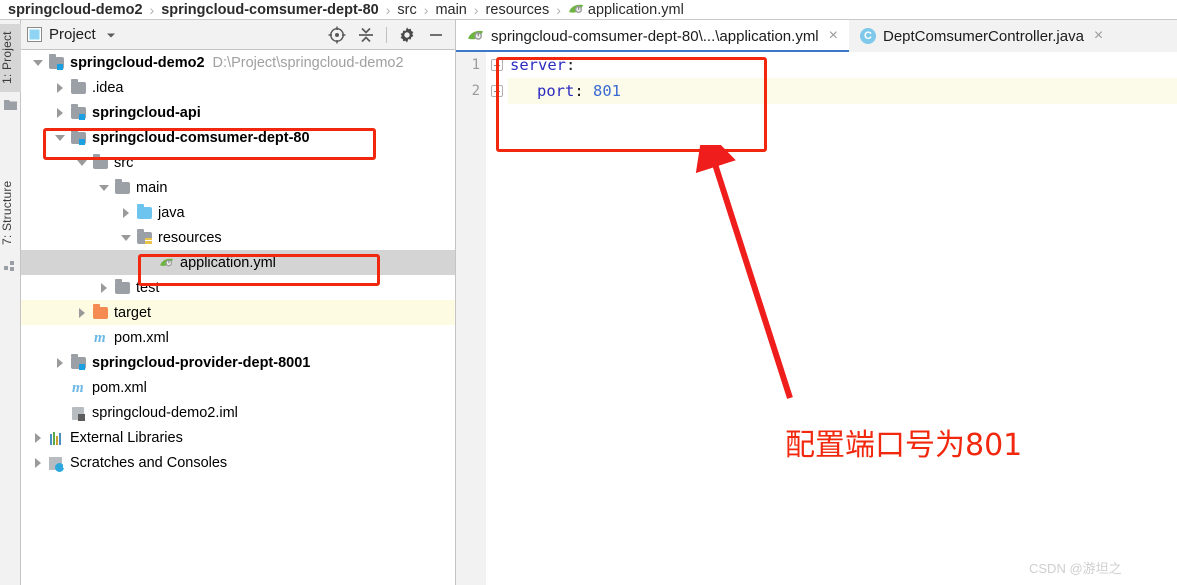 The image size is (1177, 585). What do you see at coordinates (171, 212) in the screenshot?
I see `tree-row-label: java` at bounding box center [171, 212].